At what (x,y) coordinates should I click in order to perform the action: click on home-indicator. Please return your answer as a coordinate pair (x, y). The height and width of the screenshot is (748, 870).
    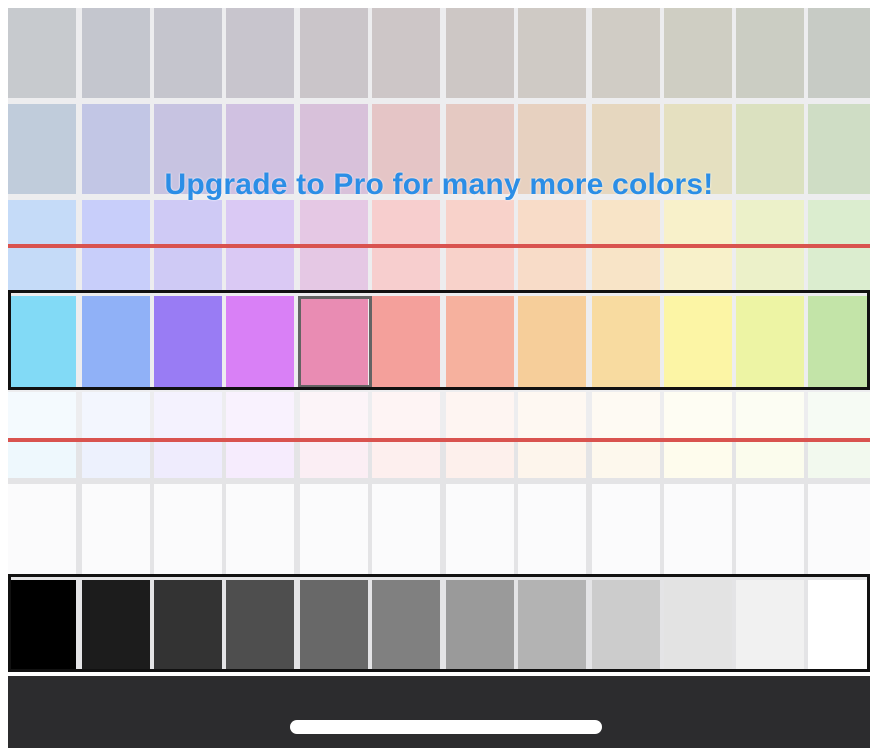
    Looking at the image, I should click on (446, 727).